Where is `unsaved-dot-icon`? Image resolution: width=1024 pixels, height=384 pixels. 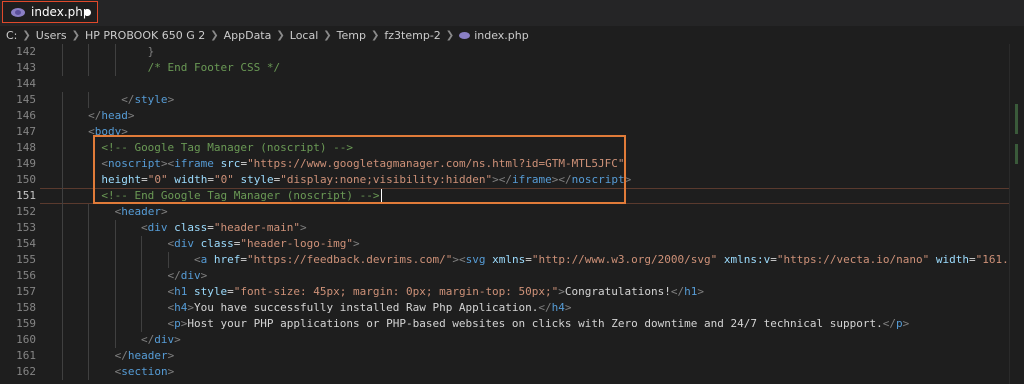 unsaved-dot-icon is located at coordinates (87, 12).